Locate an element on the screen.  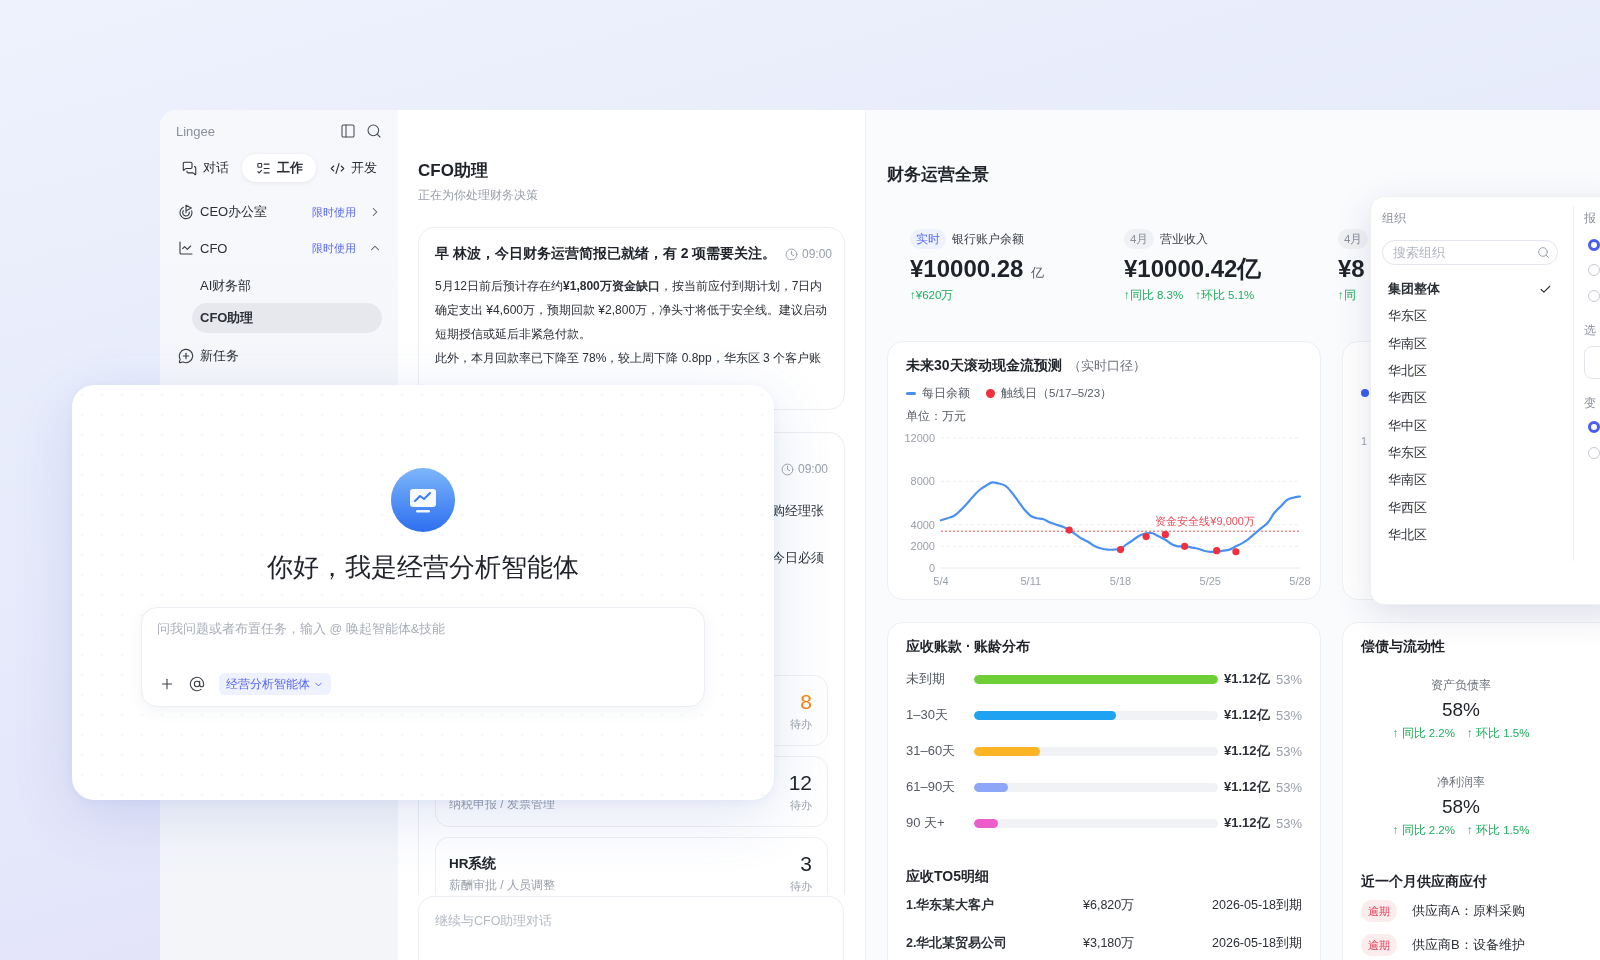
legend-label: 触线日（5/17–5/23） is located at coordinates (1057, 393).